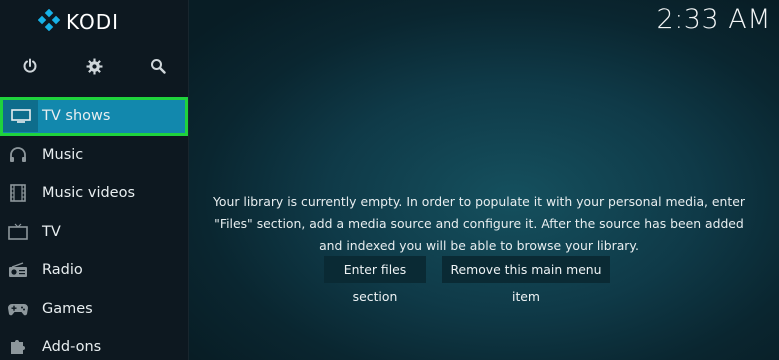  I want to click on sidebar-item-music: Music, so click(94, 155).